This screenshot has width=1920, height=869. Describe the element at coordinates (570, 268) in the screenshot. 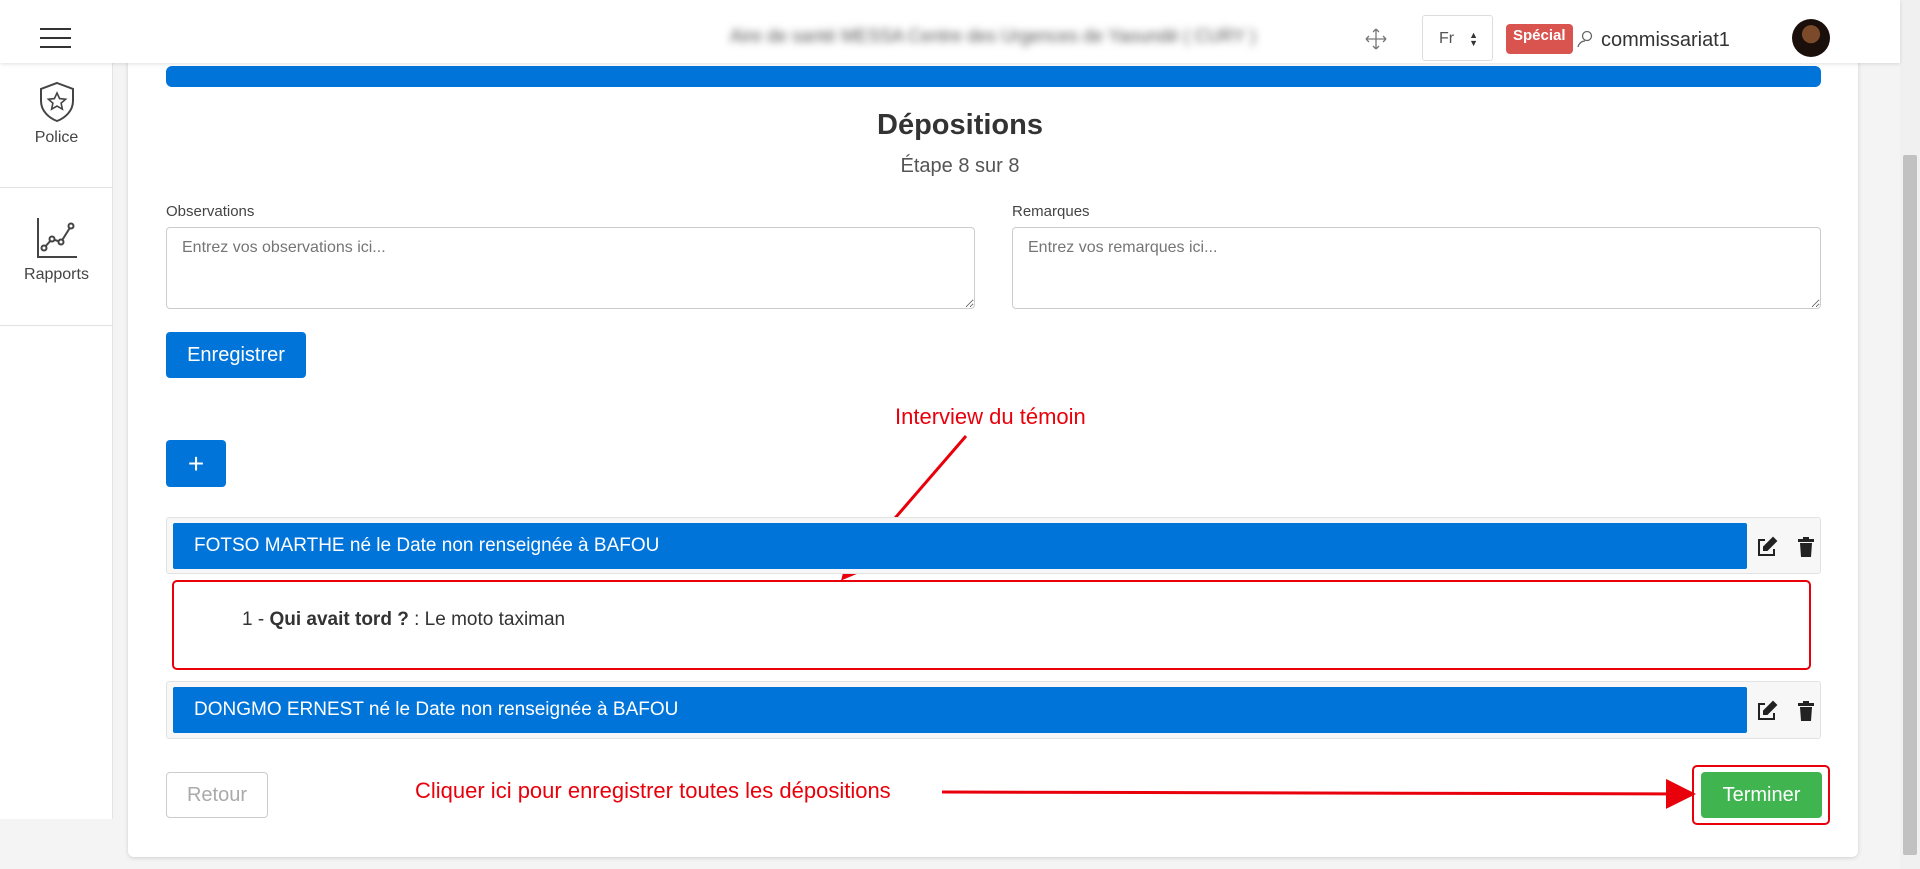

I see `observations-textarea` at that location.